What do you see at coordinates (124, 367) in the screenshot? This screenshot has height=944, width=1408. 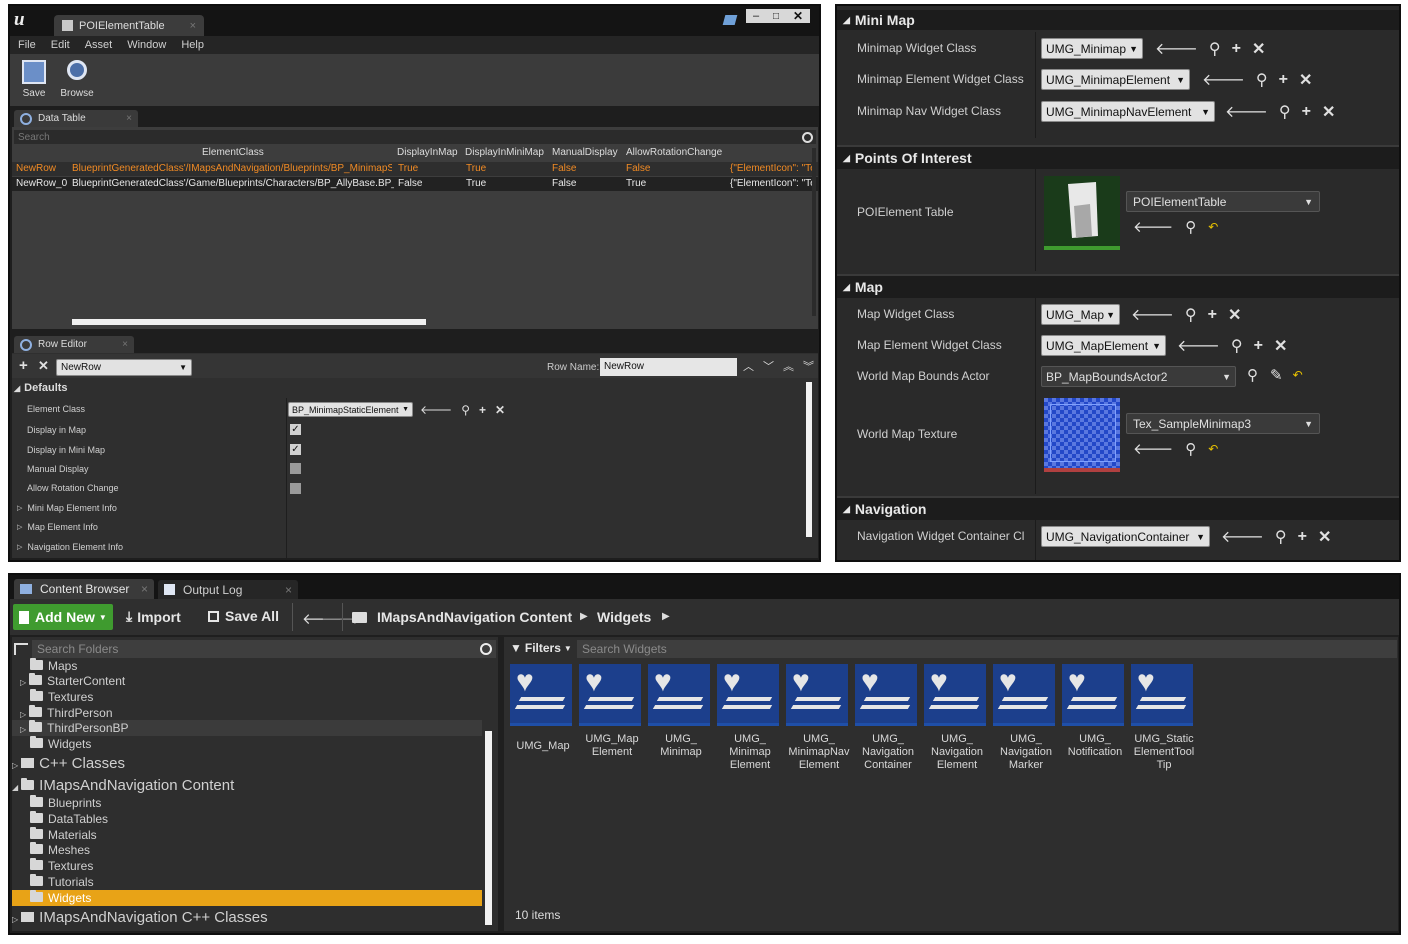 I see `row-select-dropdown: NewRow ▼` at bounding box center [124, 367].